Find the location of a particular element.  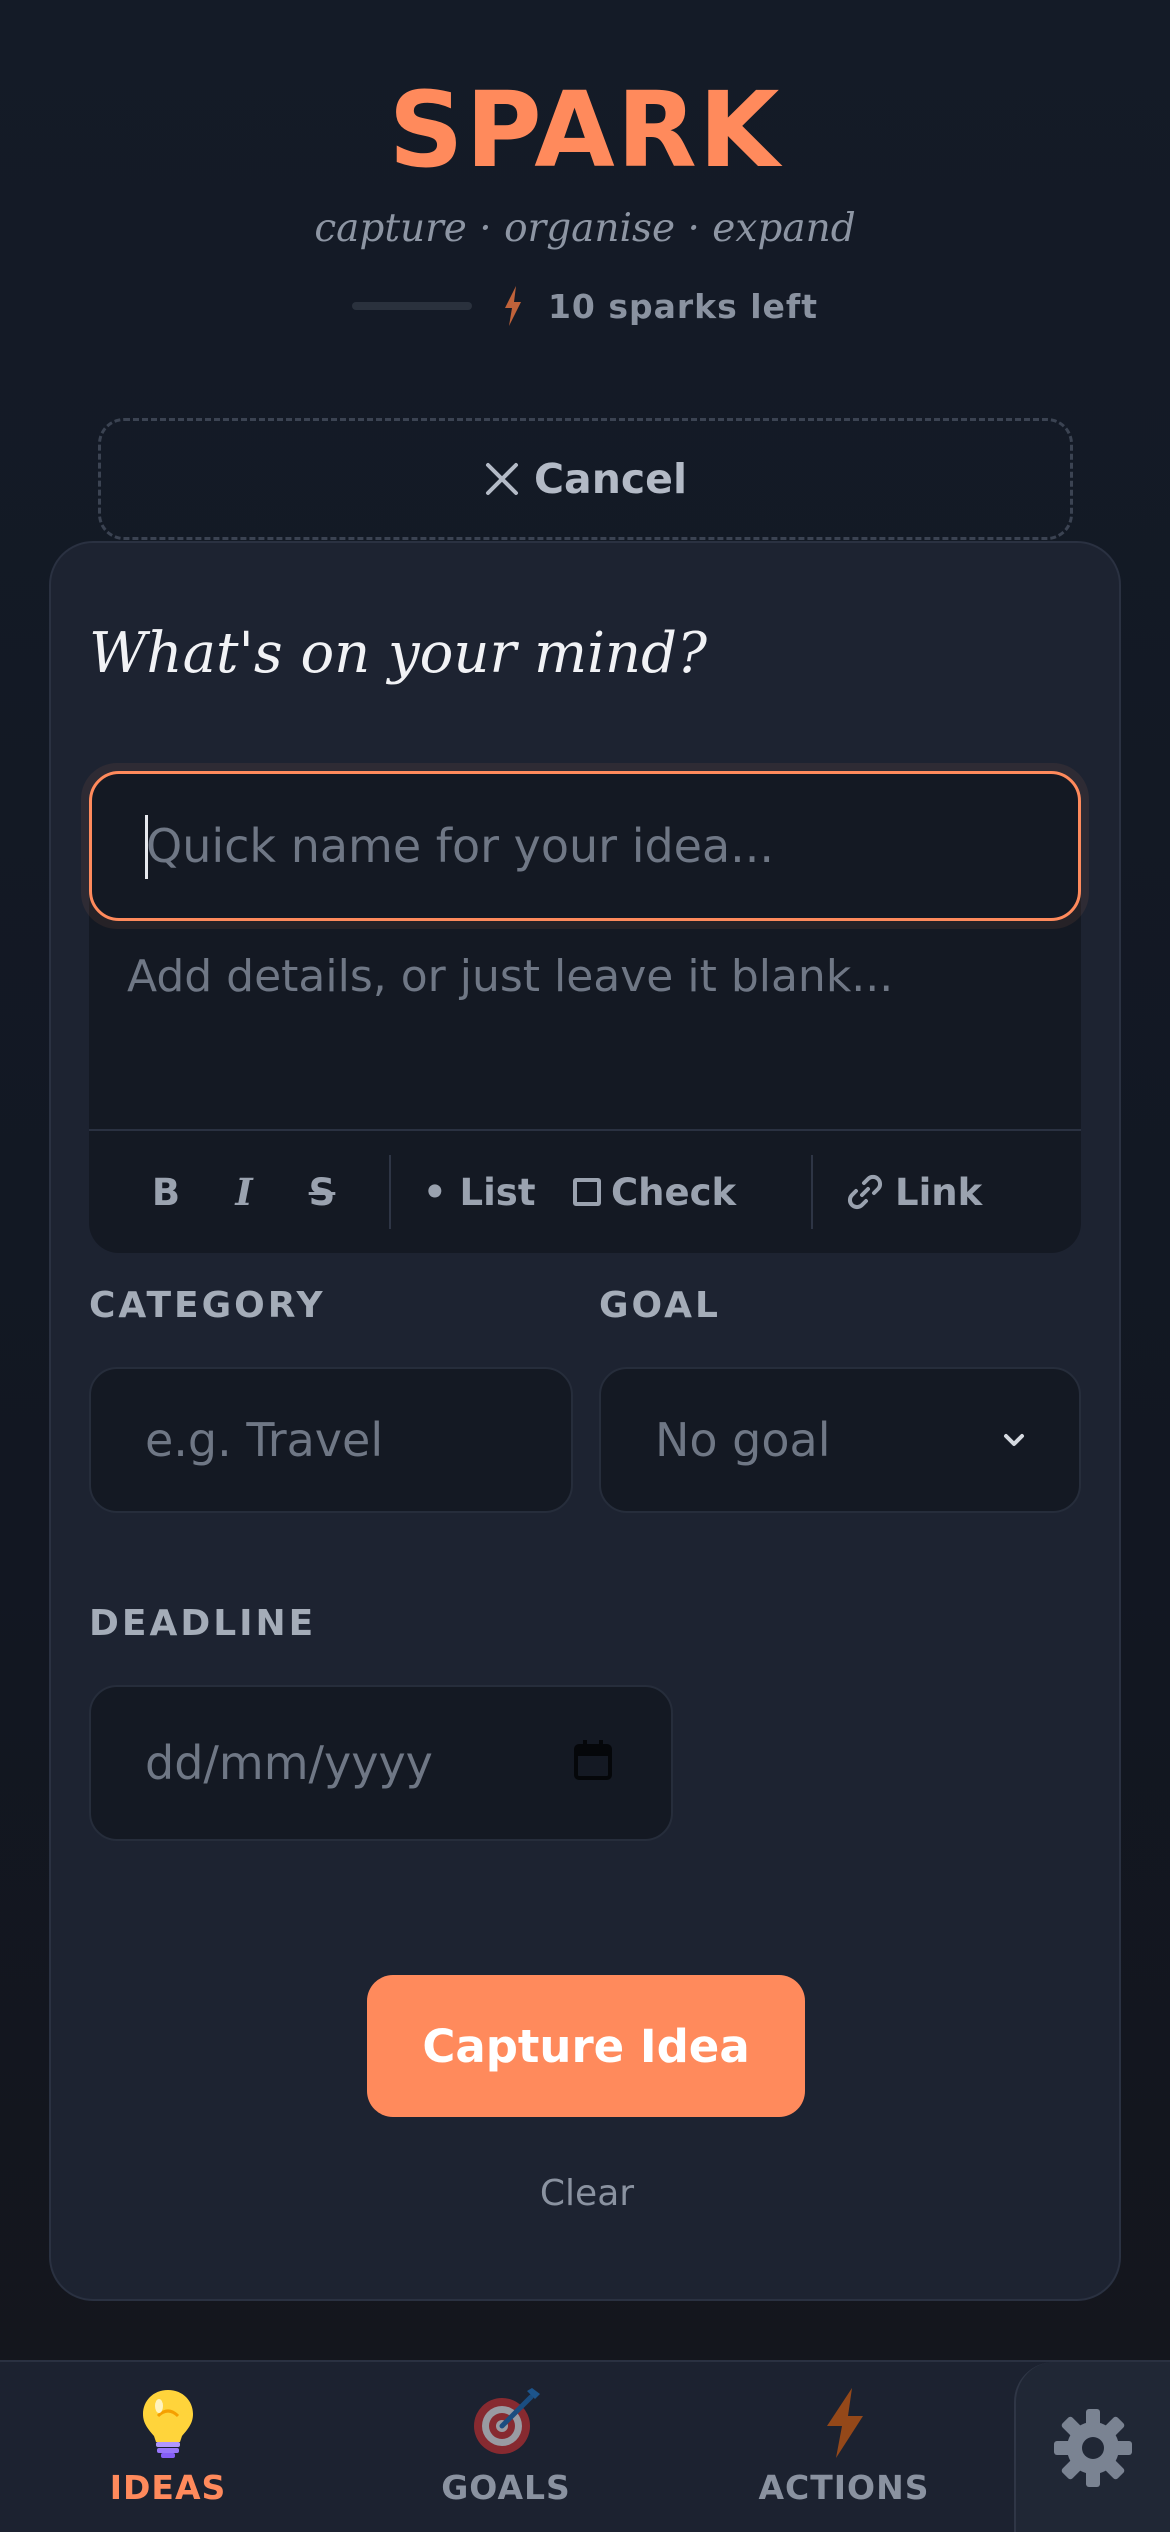

capture-idea-button: Capture Idea is located at coordinates (586, 2046).